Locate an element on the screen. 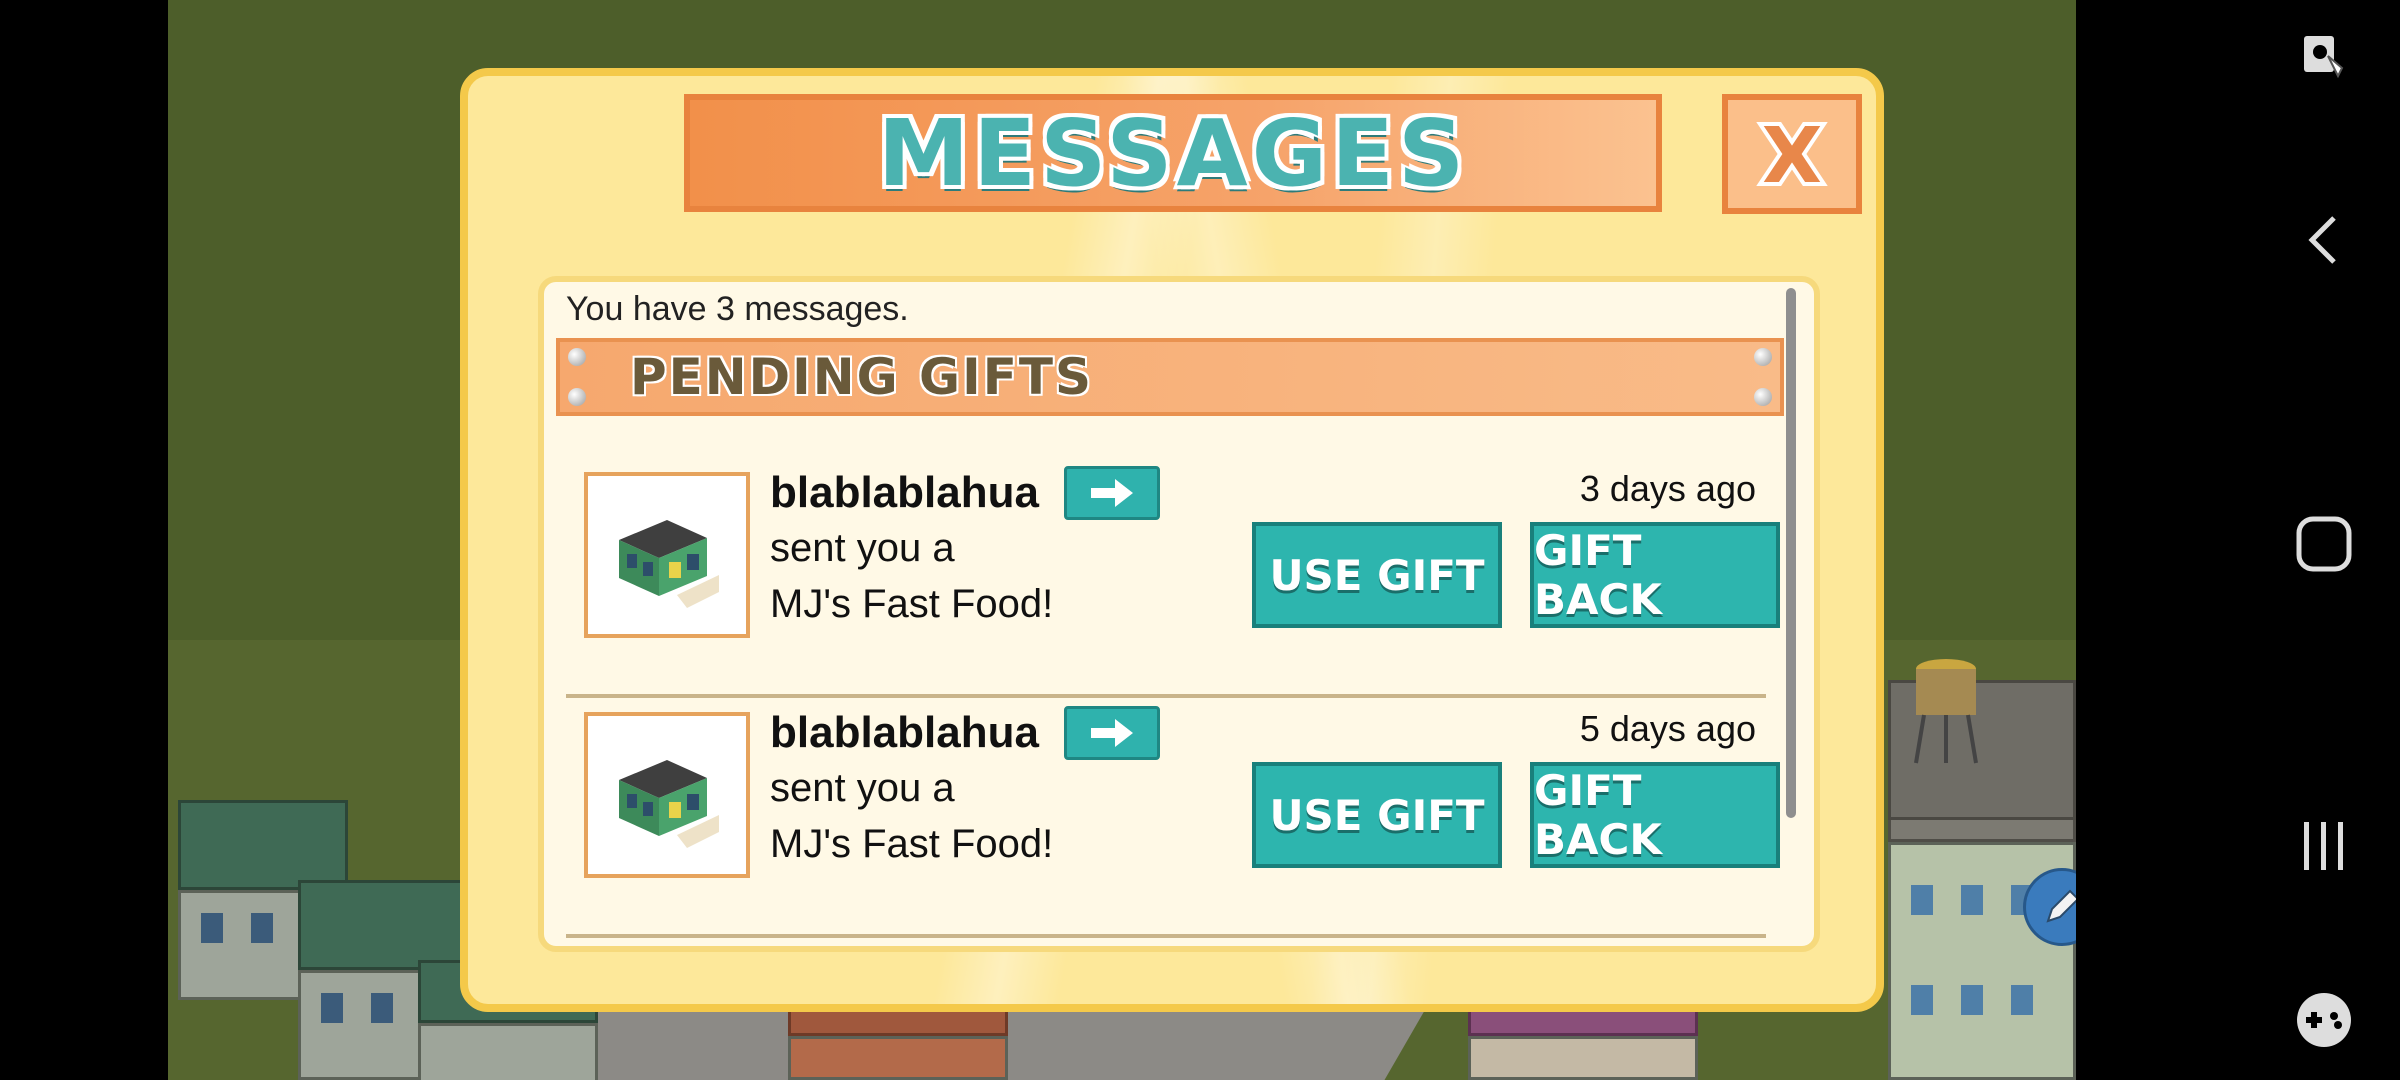 The width and height of the screenshot is (2400, 1080). close-icon is located at coordinates (1792, 154).